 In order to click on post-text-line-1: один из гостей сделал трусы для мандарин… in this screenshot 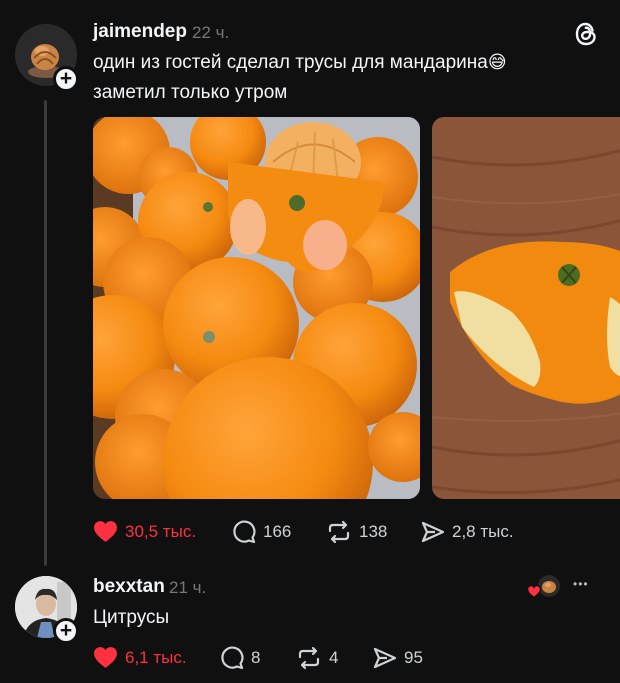, I will do `click(300, 62)`.